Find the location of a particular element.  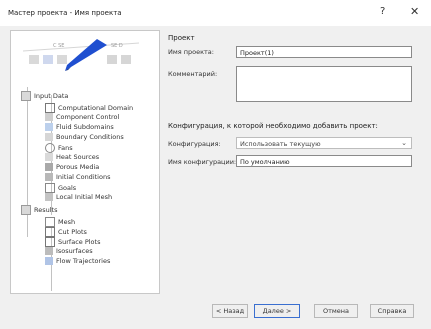

configuration-select-value: Использовать текущую is located at coordinates (280, 144).